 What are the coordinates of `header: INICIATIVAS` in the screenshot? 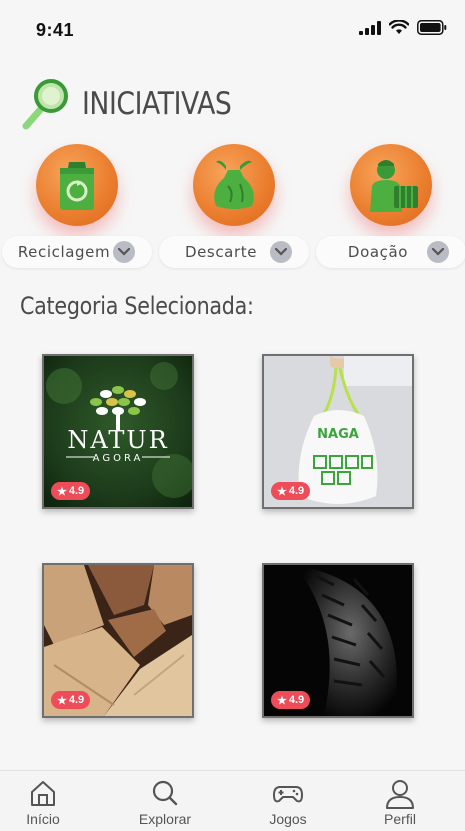 It's located at (137, 104).